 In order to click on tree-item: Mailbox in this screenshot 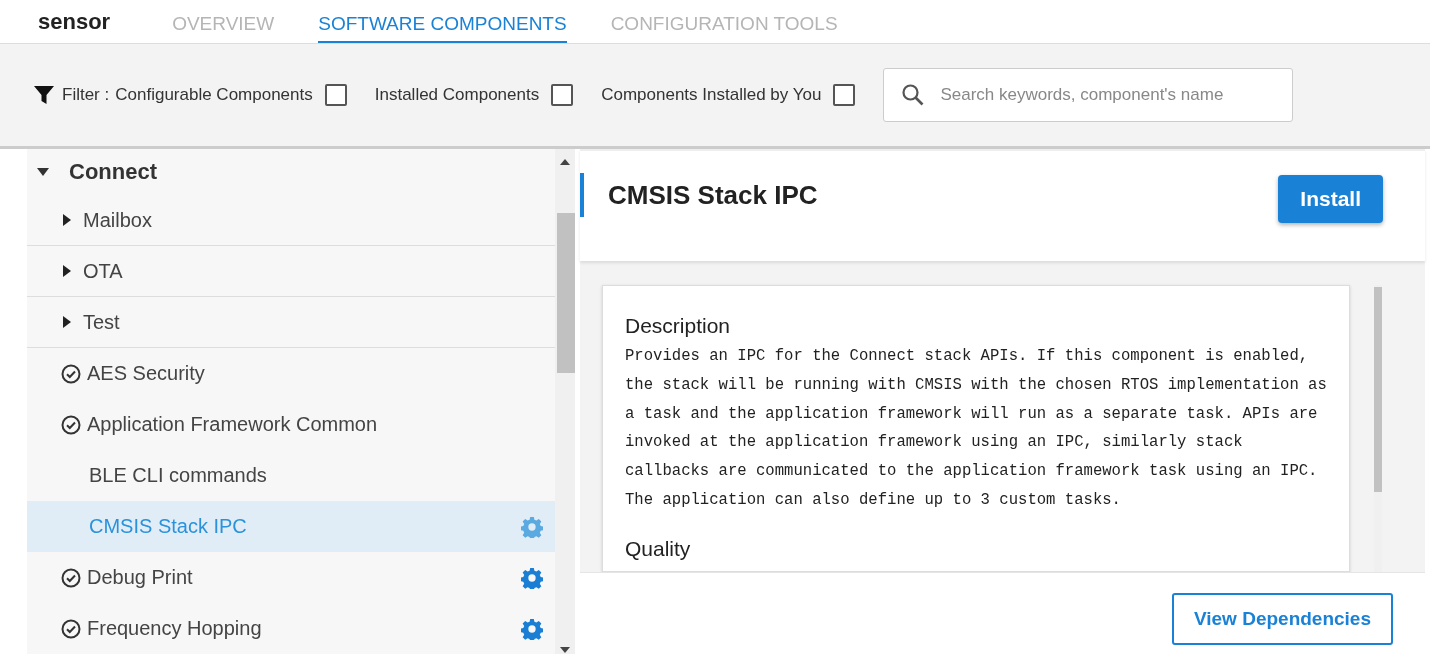, I will do `click(291, 220)`.